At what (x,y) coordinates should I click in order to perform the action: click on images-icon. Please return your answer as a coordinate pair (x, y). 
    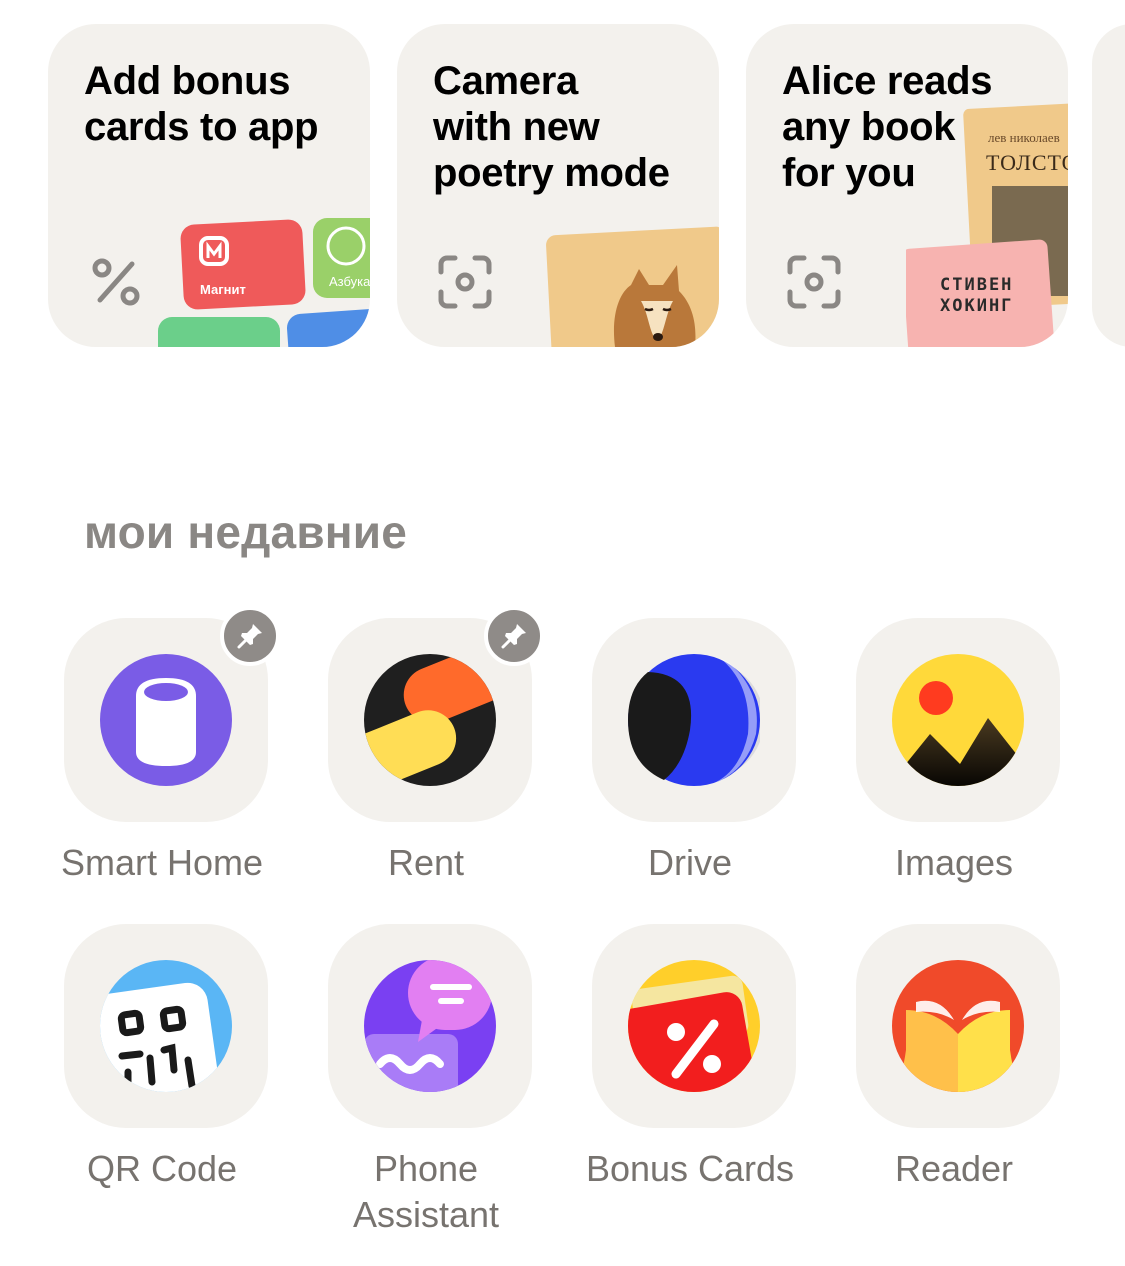
    Looking at the image, I should click on (958, 720).